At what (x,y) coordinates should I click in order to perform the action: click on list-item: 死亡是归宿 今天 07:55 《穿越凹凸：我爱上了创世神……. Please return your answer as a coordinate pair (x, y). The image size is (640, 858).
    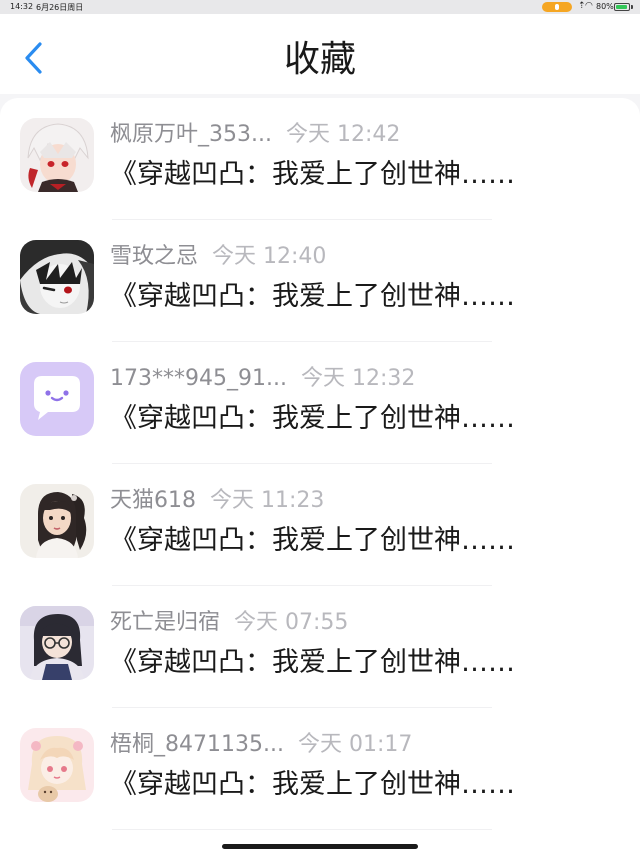
    Looking at the image, I should click on (320, 647).